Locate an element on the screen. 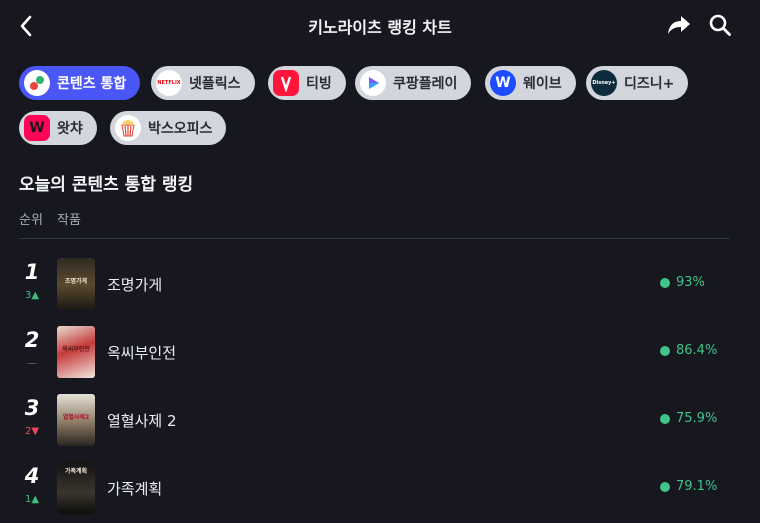 The height and width of the screenshot is (523, 760). poster-thumbnail: 열혈사제2 is located at coordinates (76, 420).